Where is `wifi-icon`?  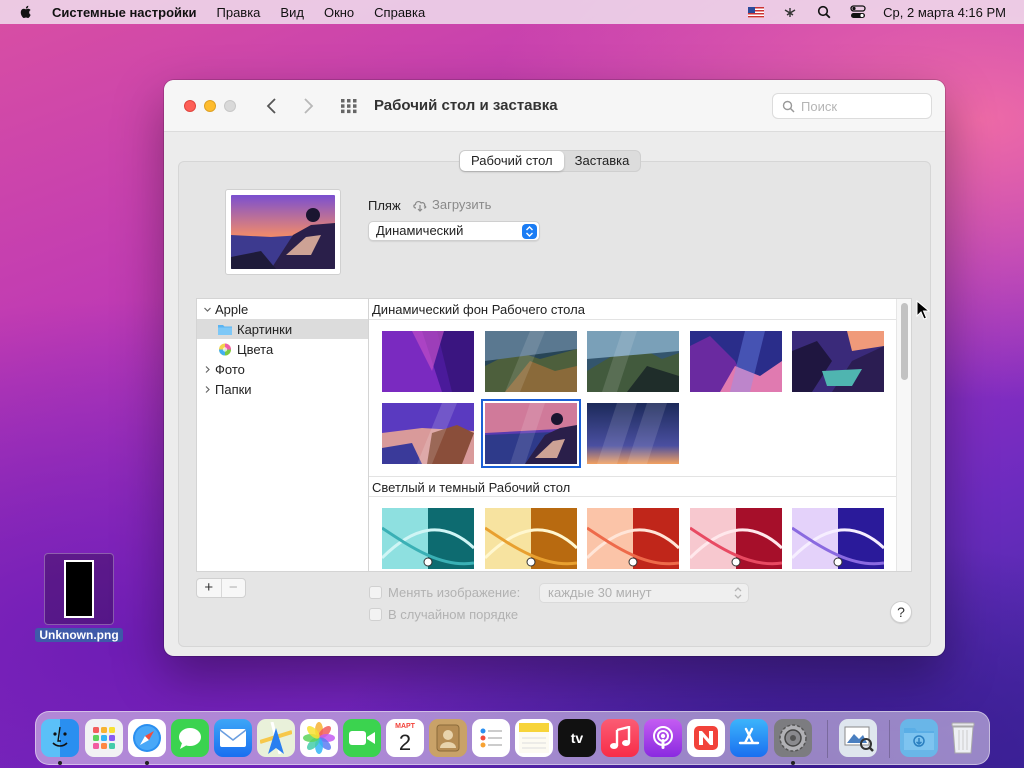
wifi-icon is located at coordinates (790, 12).